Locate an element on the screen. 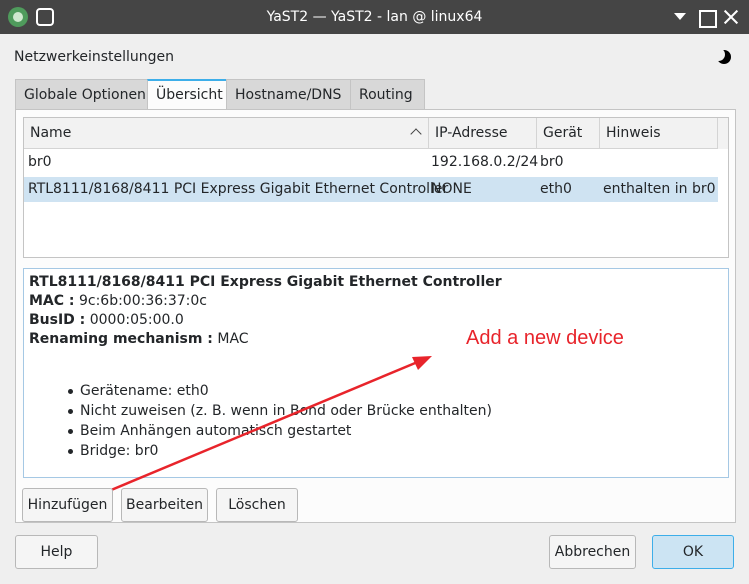  details-busid: BusID : 0000:05:00.0 is located at coordinates (106, 320).